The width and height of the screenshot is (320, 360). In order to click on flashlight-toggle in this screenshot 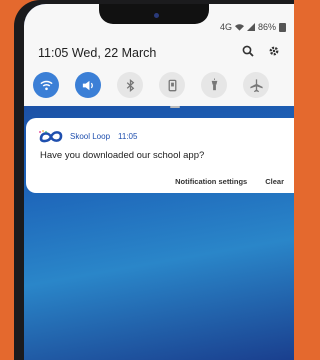, I will do `click(214, 85)`.